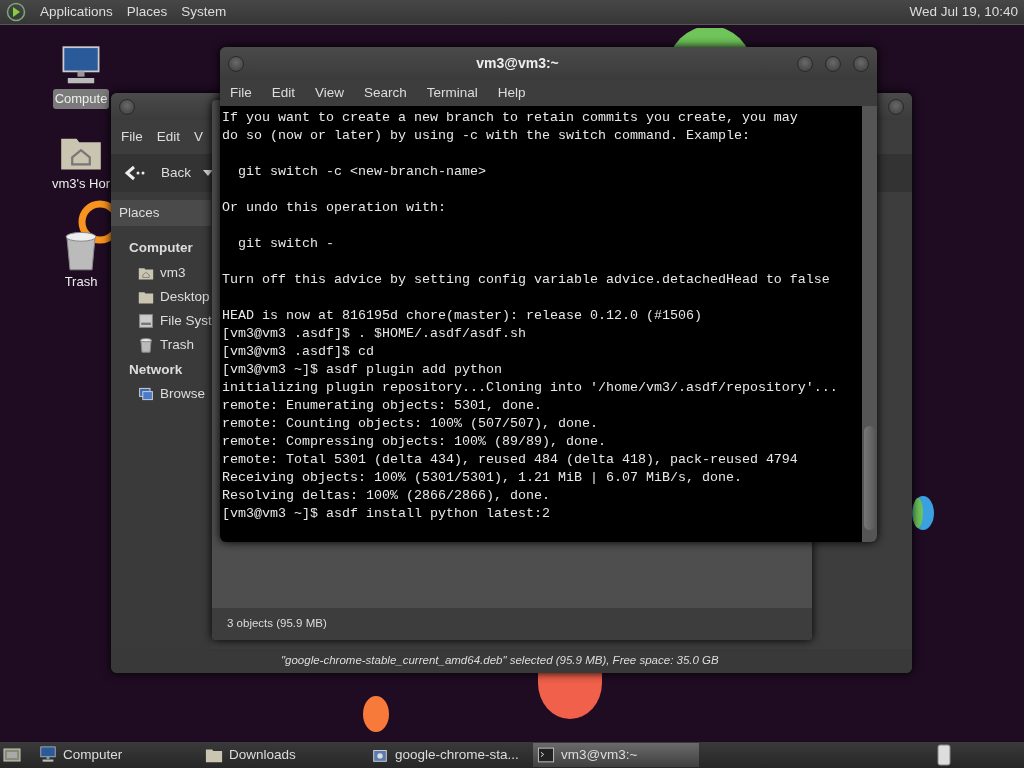 The height and width of the screenshot is (768, 1024). What do you see at coordinates (452, 93) in the screenshot?
I see `menu-item: Terminal` at bounding box center [452, 93].